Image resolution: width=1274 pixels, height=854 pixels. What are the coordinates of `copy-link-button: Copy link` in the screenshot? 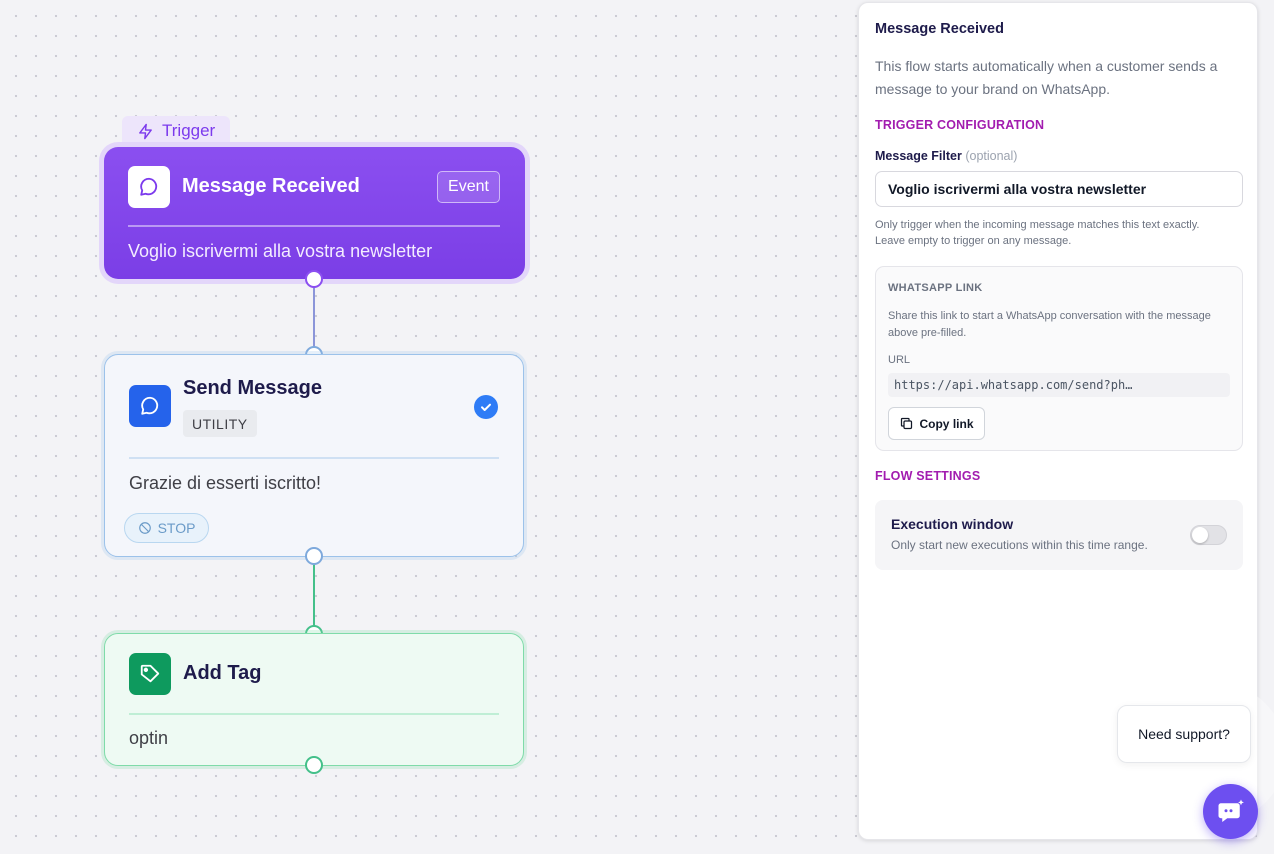 It's located at (936, 423).